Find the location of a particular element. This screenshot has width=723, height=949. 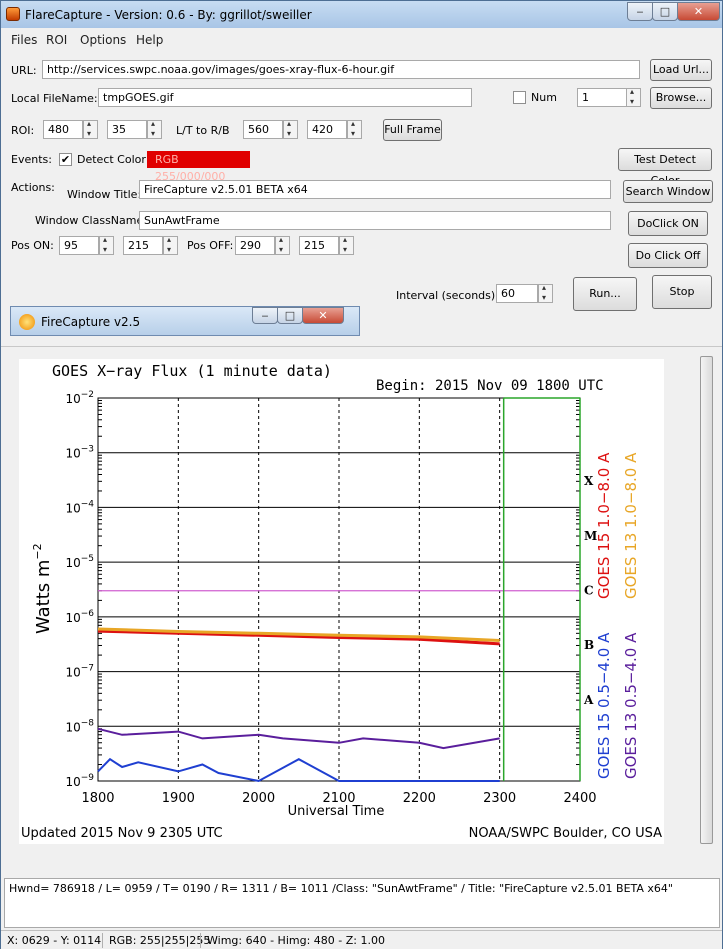

subwindow-title: FireCapture v2.5 is located at coordinates (91, 322).